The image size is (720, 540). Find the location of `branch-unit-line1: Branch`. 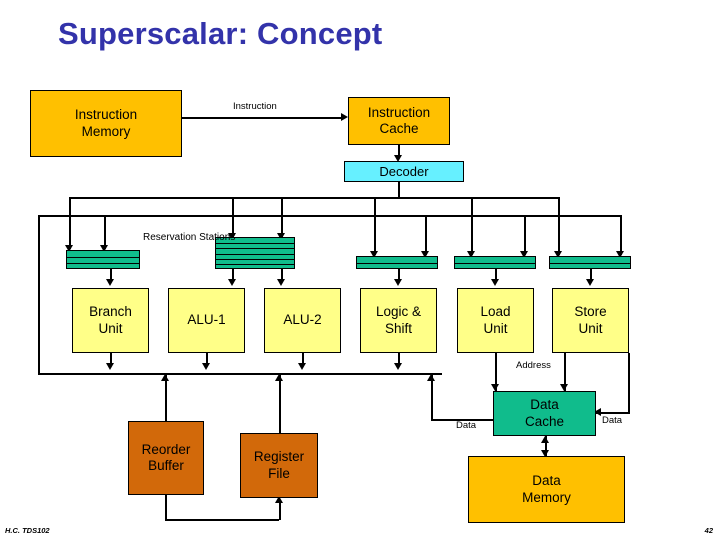

branch-unit-line1: Branch is located at coordinates (110, 312).